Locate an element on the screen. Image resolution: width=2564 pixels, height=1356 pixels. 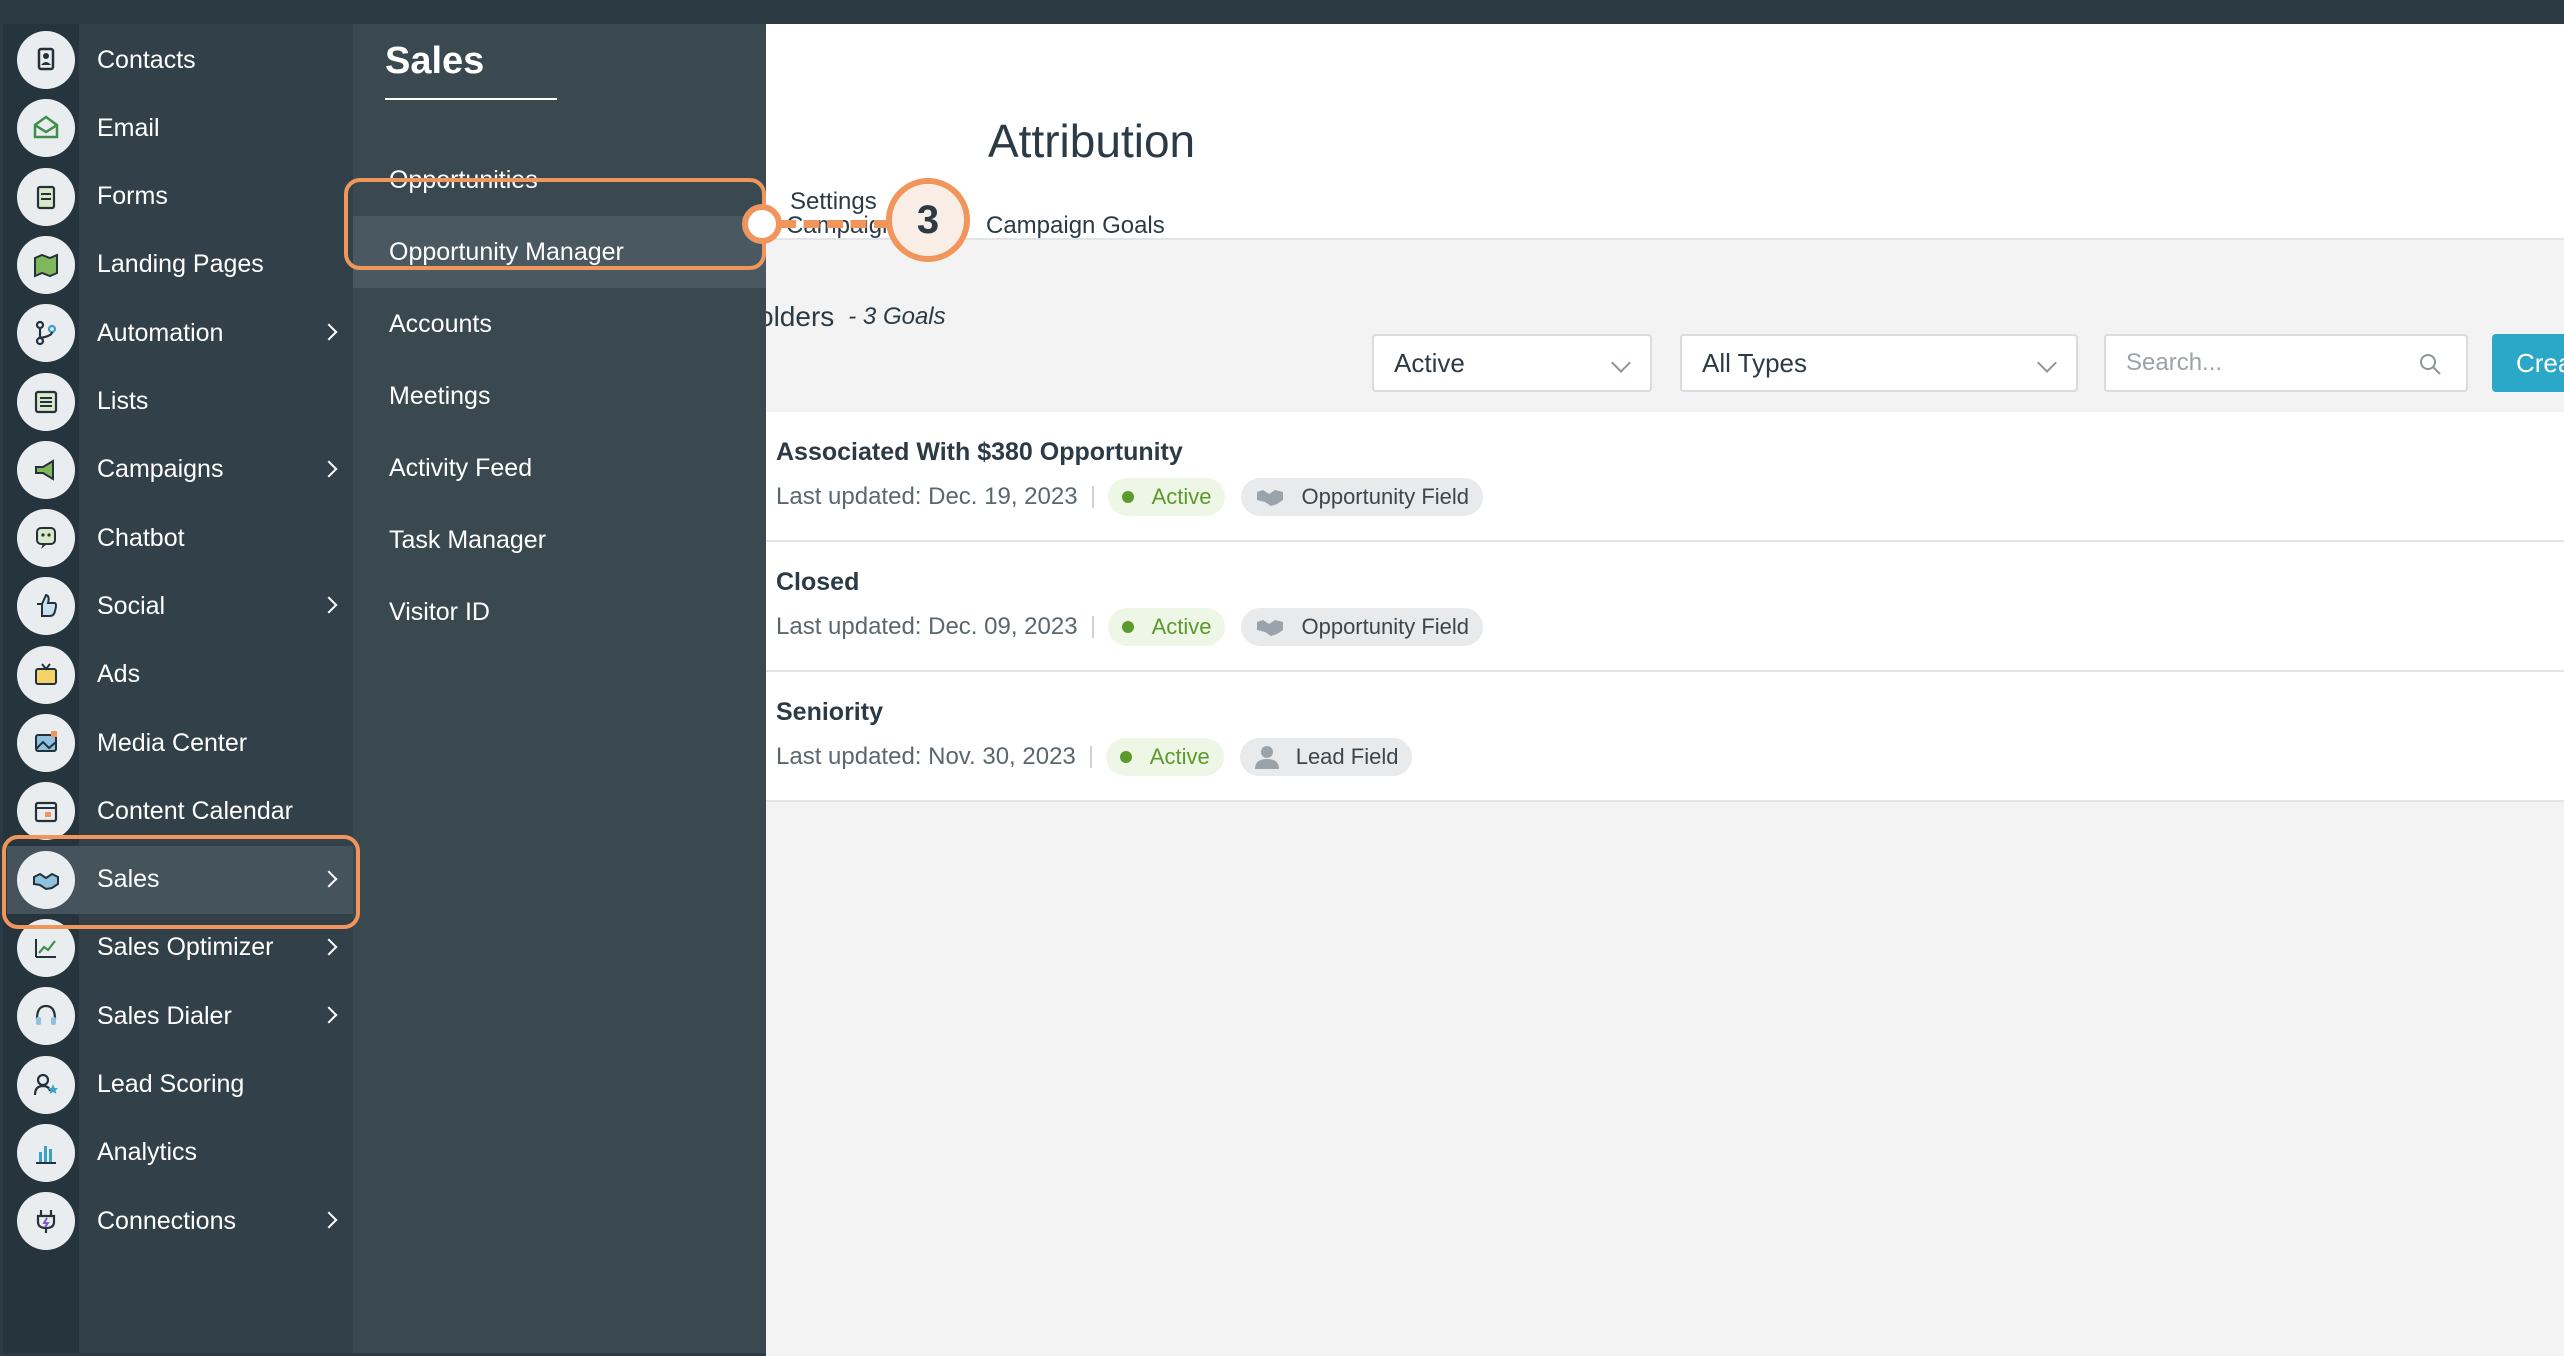
nav-item-campaigns: Campaigns is located at coordinates (180, 470).